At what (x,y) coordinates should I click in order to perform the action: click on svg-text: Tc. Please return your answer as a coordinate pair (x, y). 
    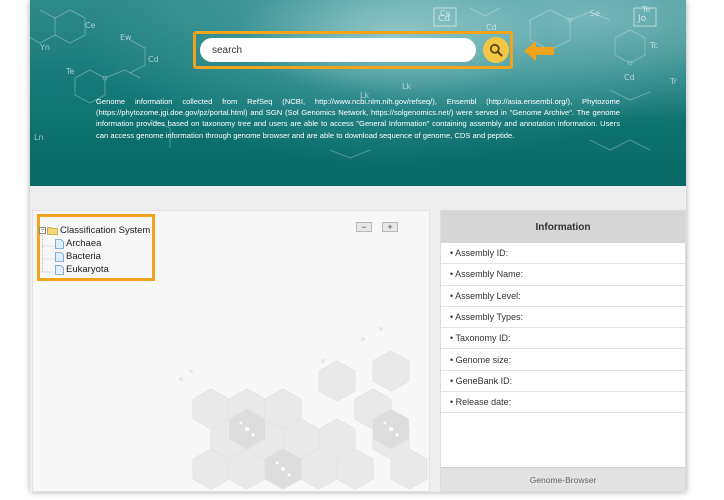
    Looking at the image, I should click on (653, 45).